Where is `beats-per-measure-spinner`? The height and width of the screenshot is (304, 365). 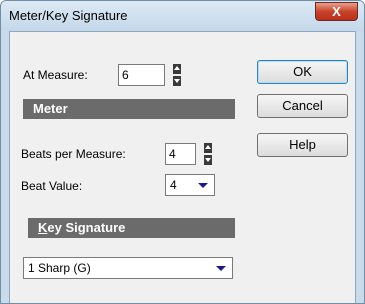 beats-per-measure-spinner is located at coordinates (208, 154).